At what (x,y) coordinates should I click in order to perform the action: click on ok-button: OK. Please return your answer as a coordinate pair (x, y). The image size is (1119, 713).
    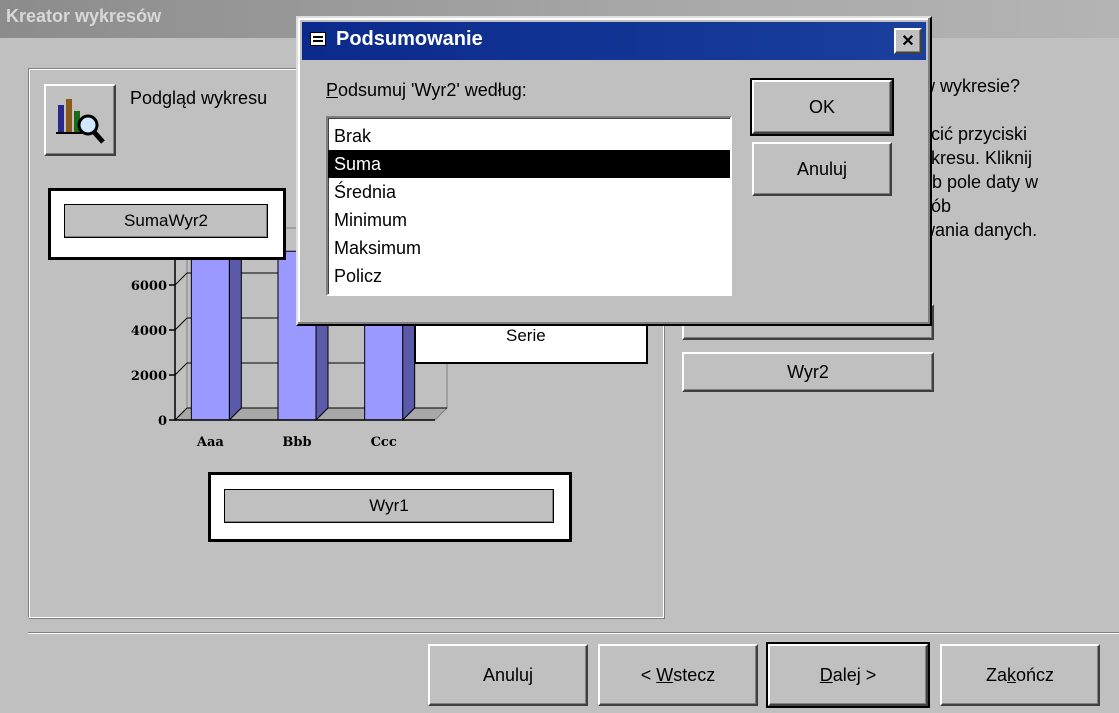
    Looking at the image, I should click on (822, 107).